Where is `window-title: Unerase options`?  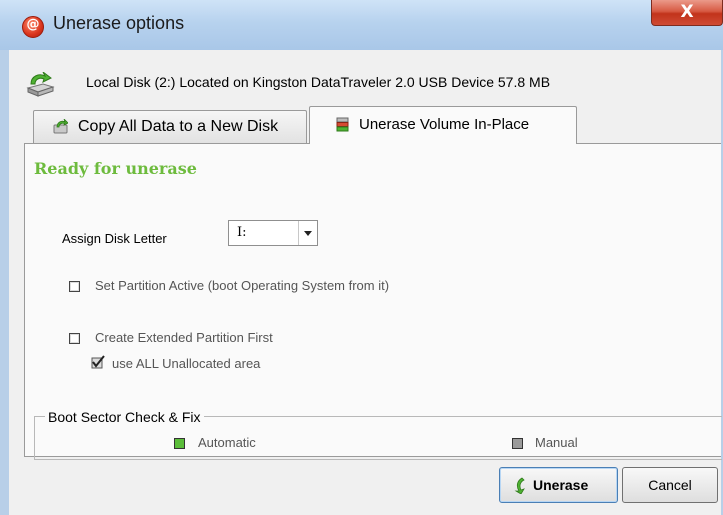
window-title: Unerase options is located at coordinates (119, 23).